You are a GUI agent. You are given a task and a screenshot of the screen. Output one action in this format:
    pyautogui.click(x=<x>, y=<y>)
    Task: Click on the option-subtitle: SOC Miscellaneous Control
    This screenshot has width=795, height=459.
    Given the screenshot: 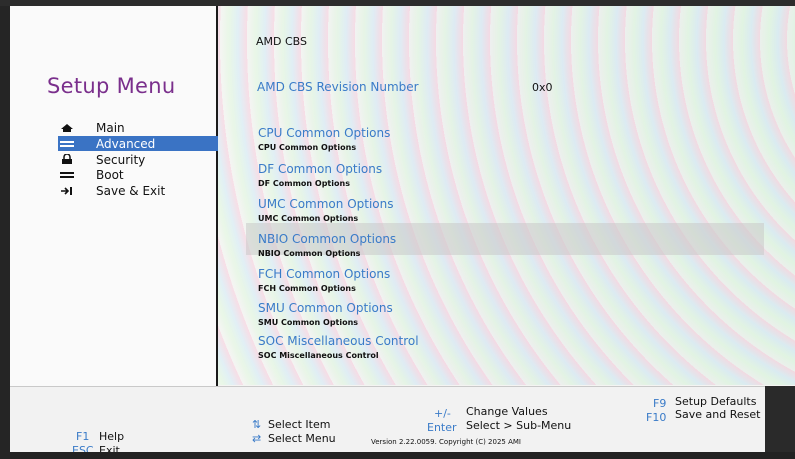 What is the action you would take?
    pyautogui.click(x=318, y=355)
    